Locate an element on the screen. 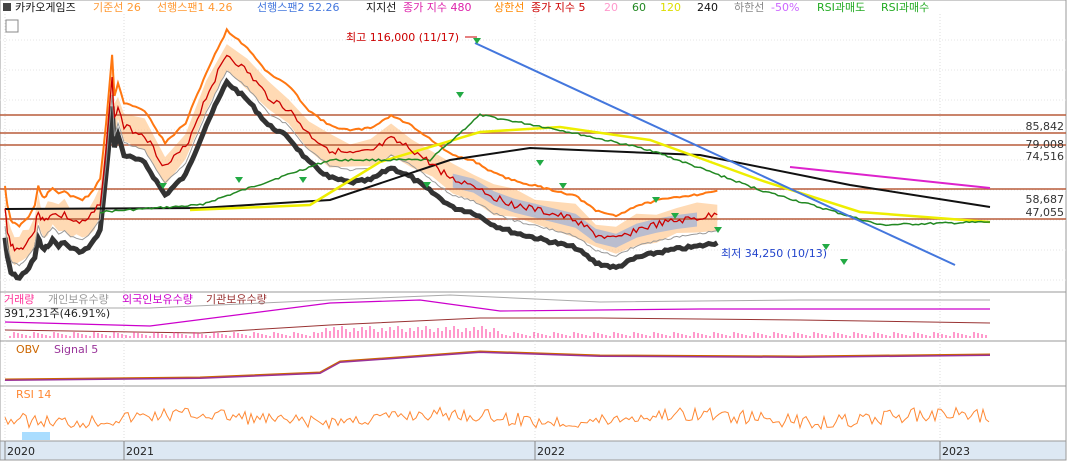 This screenshot has width=1067, height=461. obv-legend-item: OBV is located at coordinates (28, 349).